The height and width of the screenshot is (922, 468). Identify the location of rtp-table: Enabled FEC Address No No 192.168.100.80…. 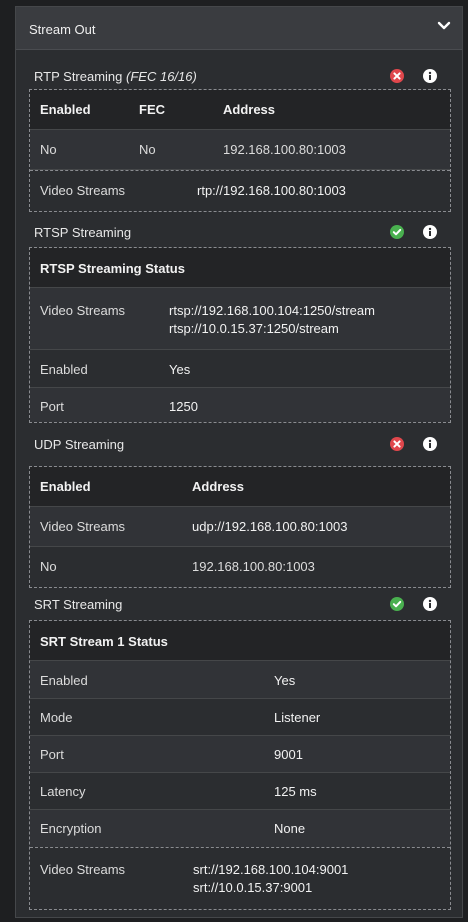
(240, 150).